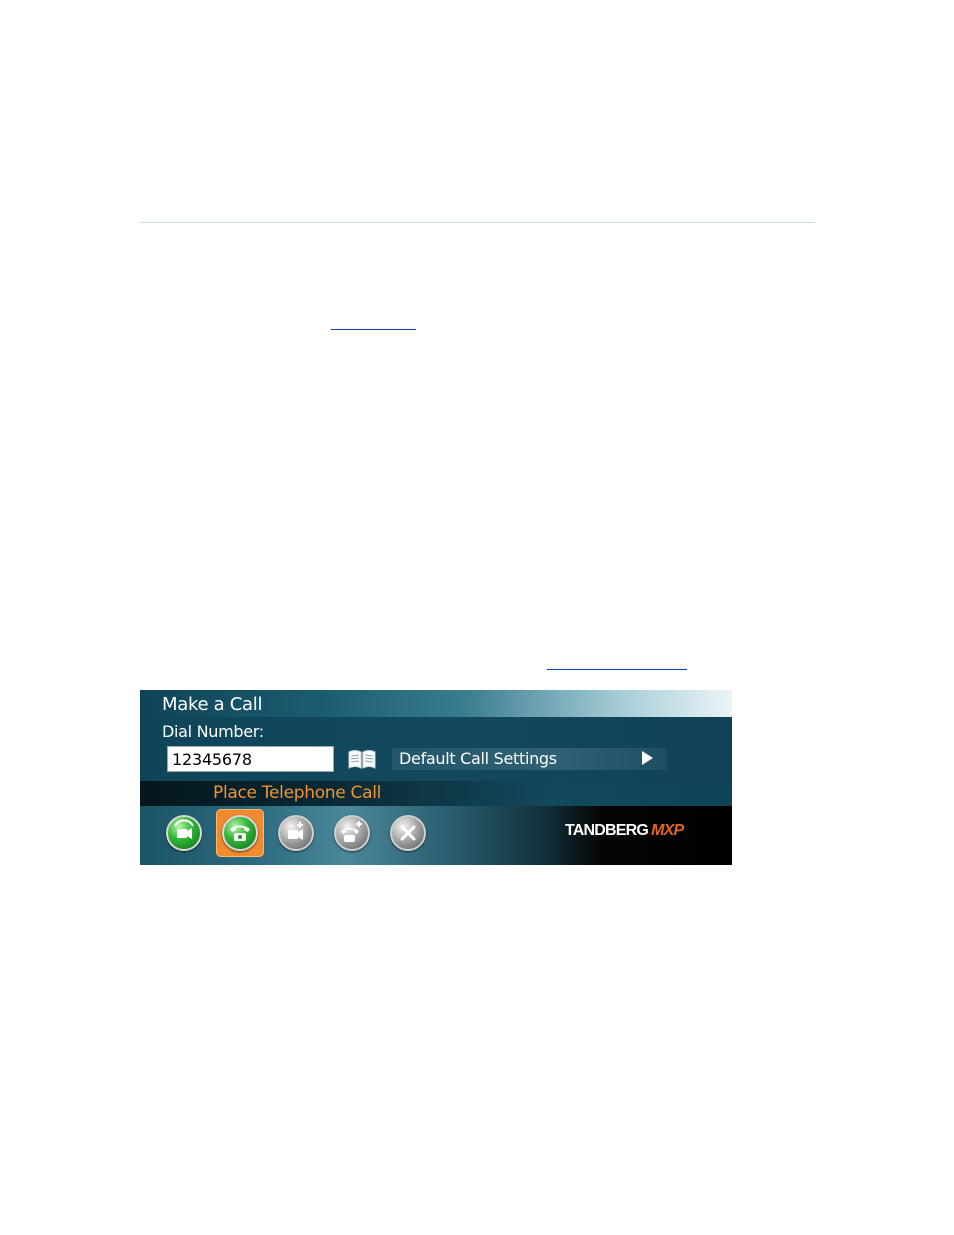 This screenshot has width=954, height=1235. What do you see at coordinates (212, 704) in the screenshot?
I see `panel-title: Make a Call` at bounding box center [212, 704].